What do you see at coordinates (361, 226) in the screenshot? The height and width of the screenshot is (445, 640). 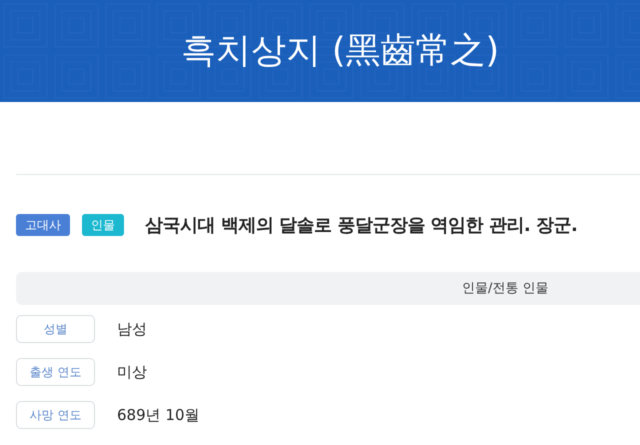 I see `summary-text: 삼국시대 백제의 달솔로 풍달군장을 역임한 관리. 장군.` at bounding box center [361, 226].